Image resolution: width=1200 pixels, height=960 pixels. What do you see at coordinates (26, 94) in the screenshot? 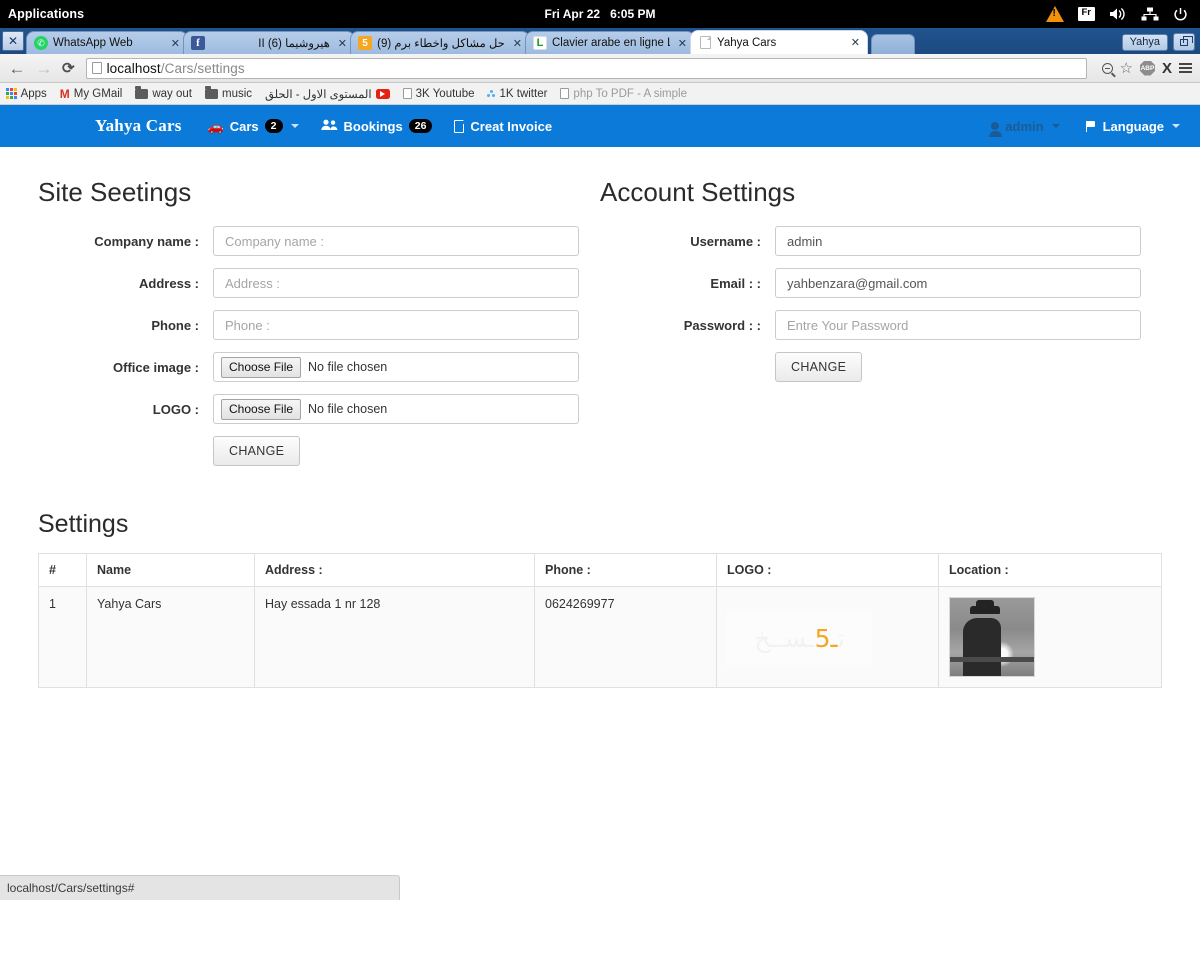
I see `bookmark-apps: Apps` at bounding box center [26, 94].